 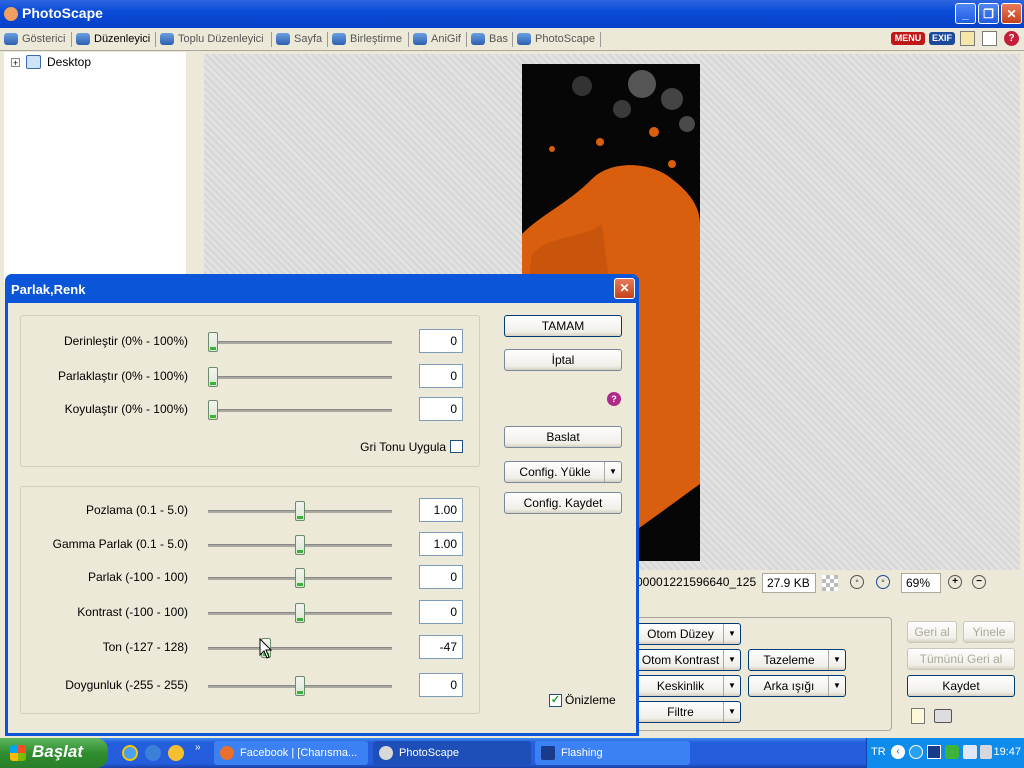 What do you see at coordinates (58, 751) in the screenshot?
I see `start-label: Başlat` at bounding box center [58, 751].